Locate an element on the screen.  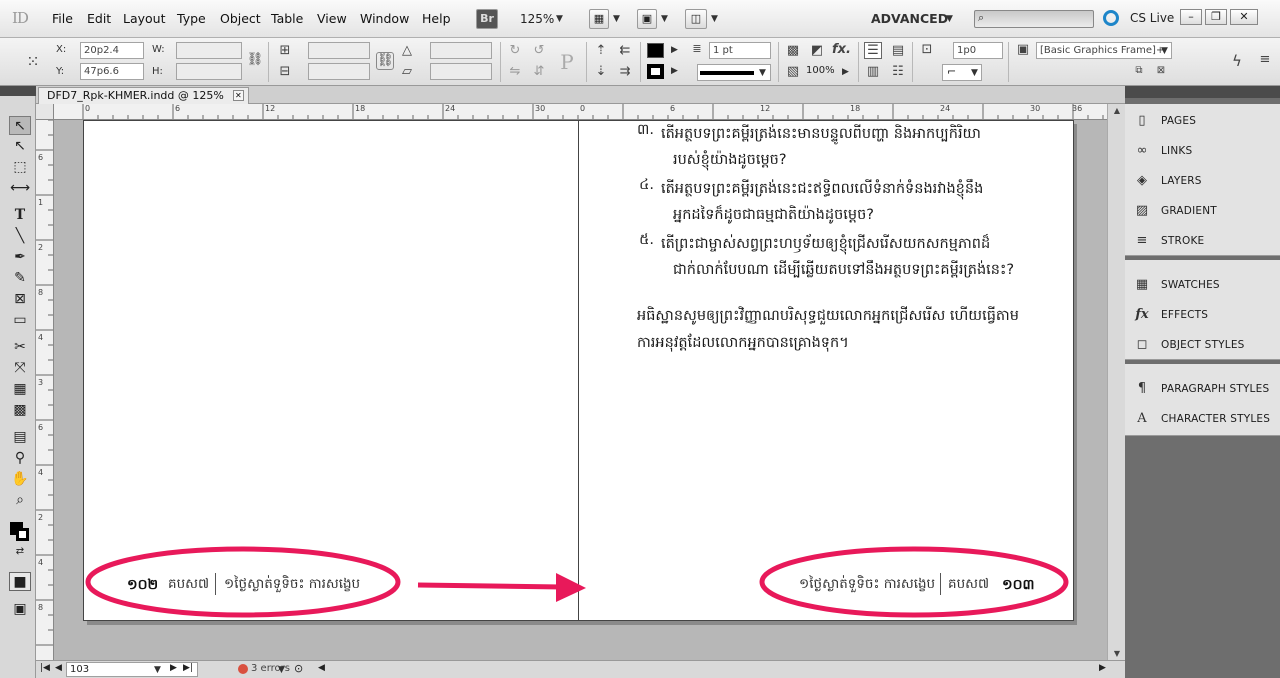
panel-swatches: ▦ SWATCHES is located at coordinates (1203, 286).